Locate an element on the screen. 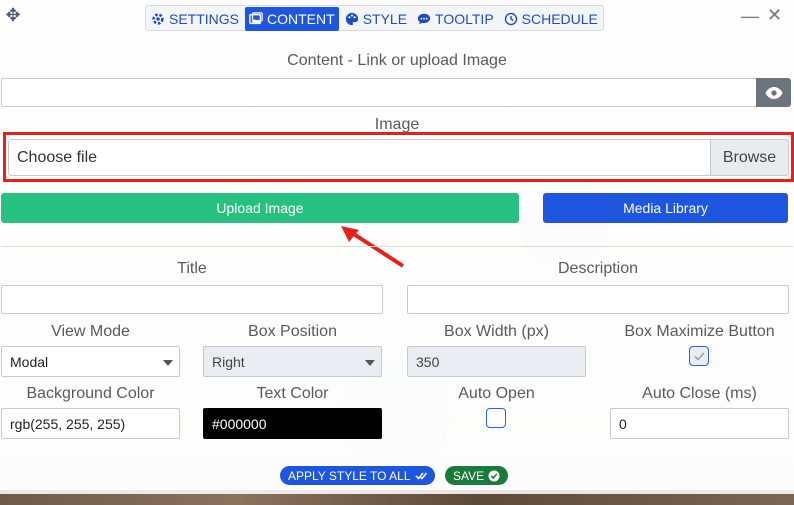 This screenshot has height=505, width=794. minimize-icon: — is located at coordinates (750, 16).